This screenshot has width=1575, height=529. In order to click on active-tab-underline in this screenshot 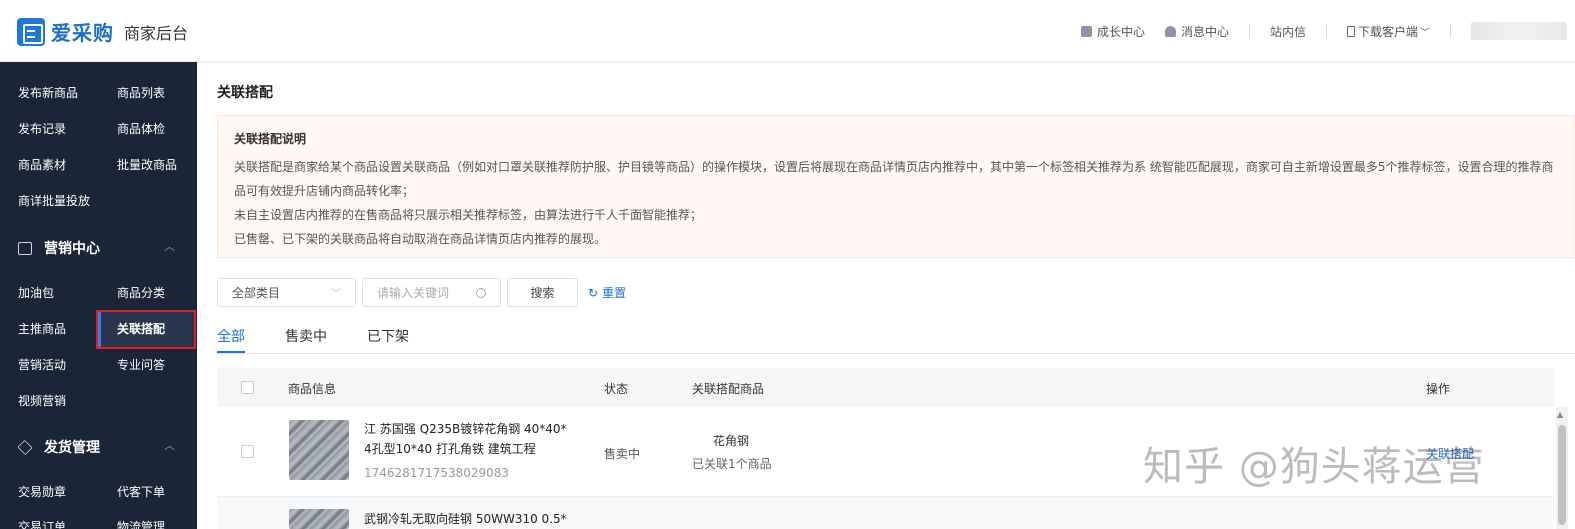, I will do `click(231, 352)`.